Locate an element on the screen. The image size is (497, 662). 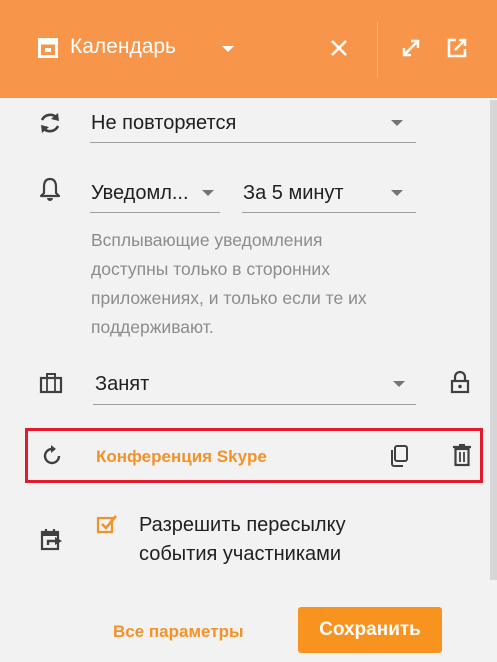
expand-icon is located at coordinates (411, 48).